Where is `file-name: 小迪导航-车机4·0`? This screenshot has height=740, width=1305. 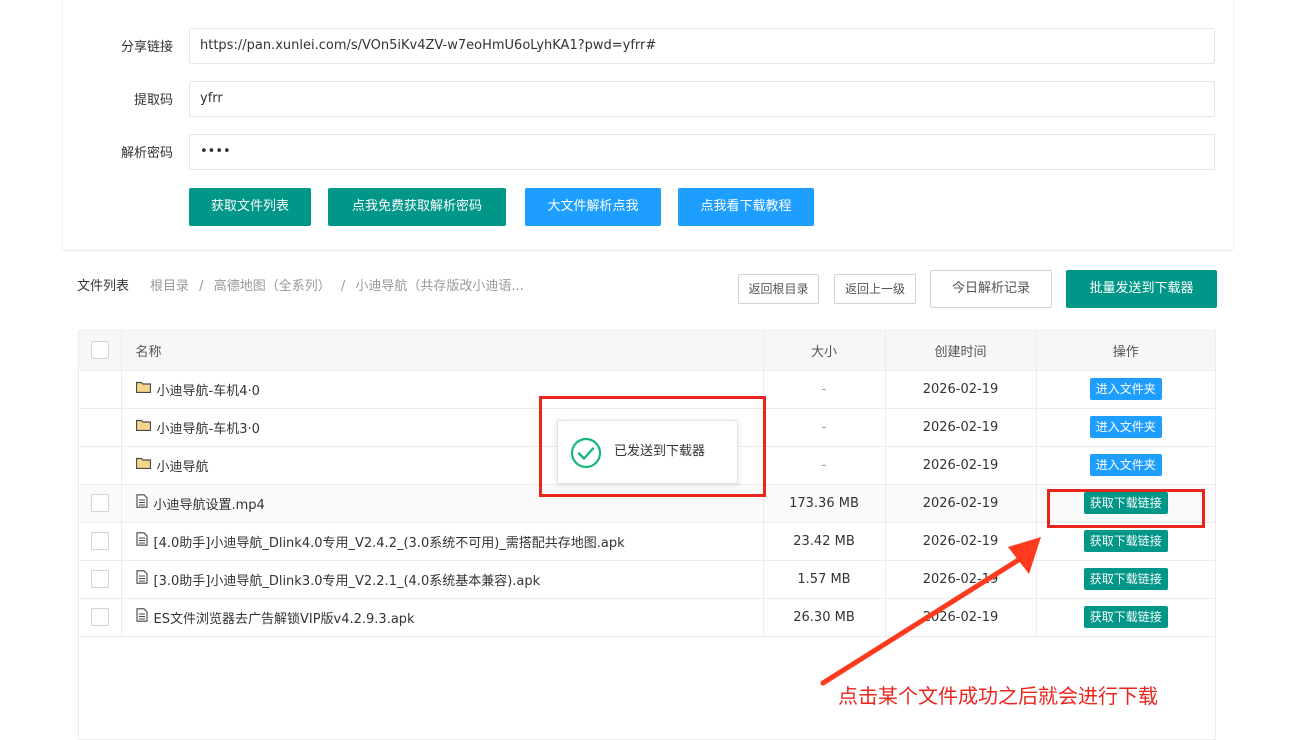 file-name: 小迪导航-车机4·0 is located at coordinates (208, 391).